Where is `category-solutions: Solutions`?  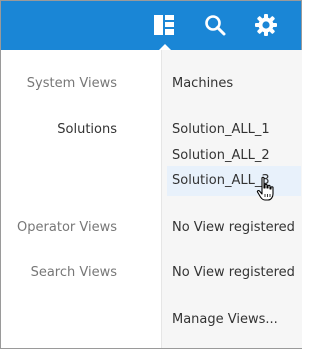 category-solutions: Solutions is located at coordinates (59, 129).